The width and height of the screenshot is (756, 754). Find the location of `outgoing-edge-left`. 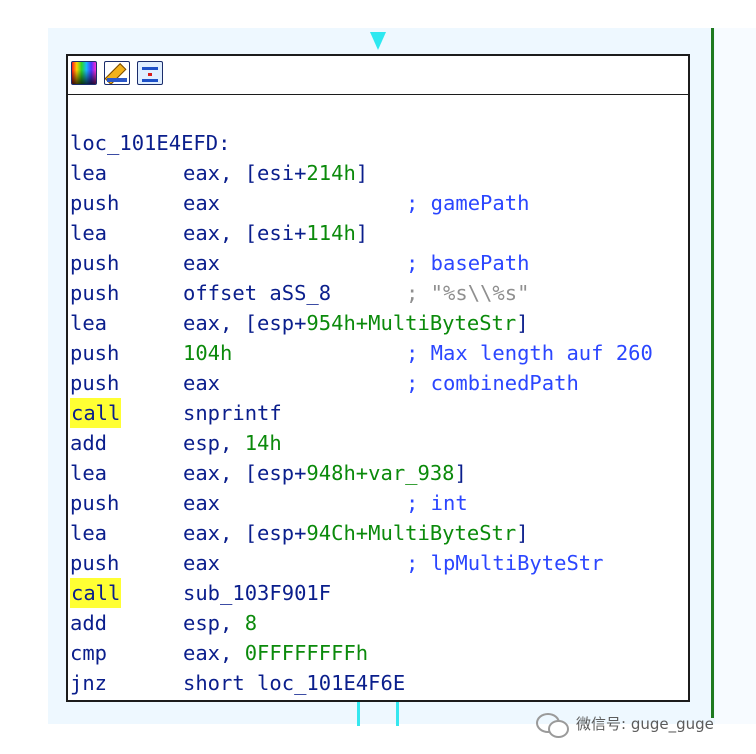

outgoing-edge-left is located at coordinates (358, 714).